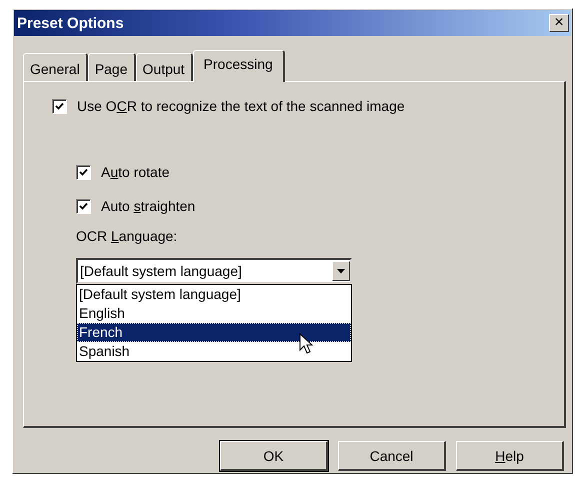 The height and width of the screenshot is (481, 575). I want to click on dropdown-option: French, so click(214, 332).